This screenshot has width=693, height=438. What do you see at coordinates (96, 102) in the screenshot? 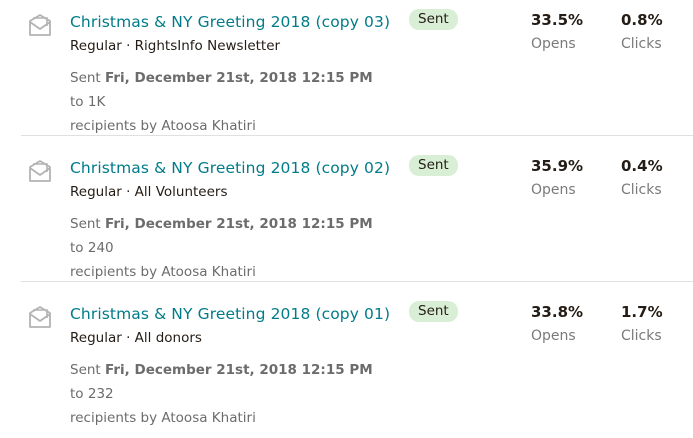
I see `recipient-count: 1K` at bounding box center [96, 102].